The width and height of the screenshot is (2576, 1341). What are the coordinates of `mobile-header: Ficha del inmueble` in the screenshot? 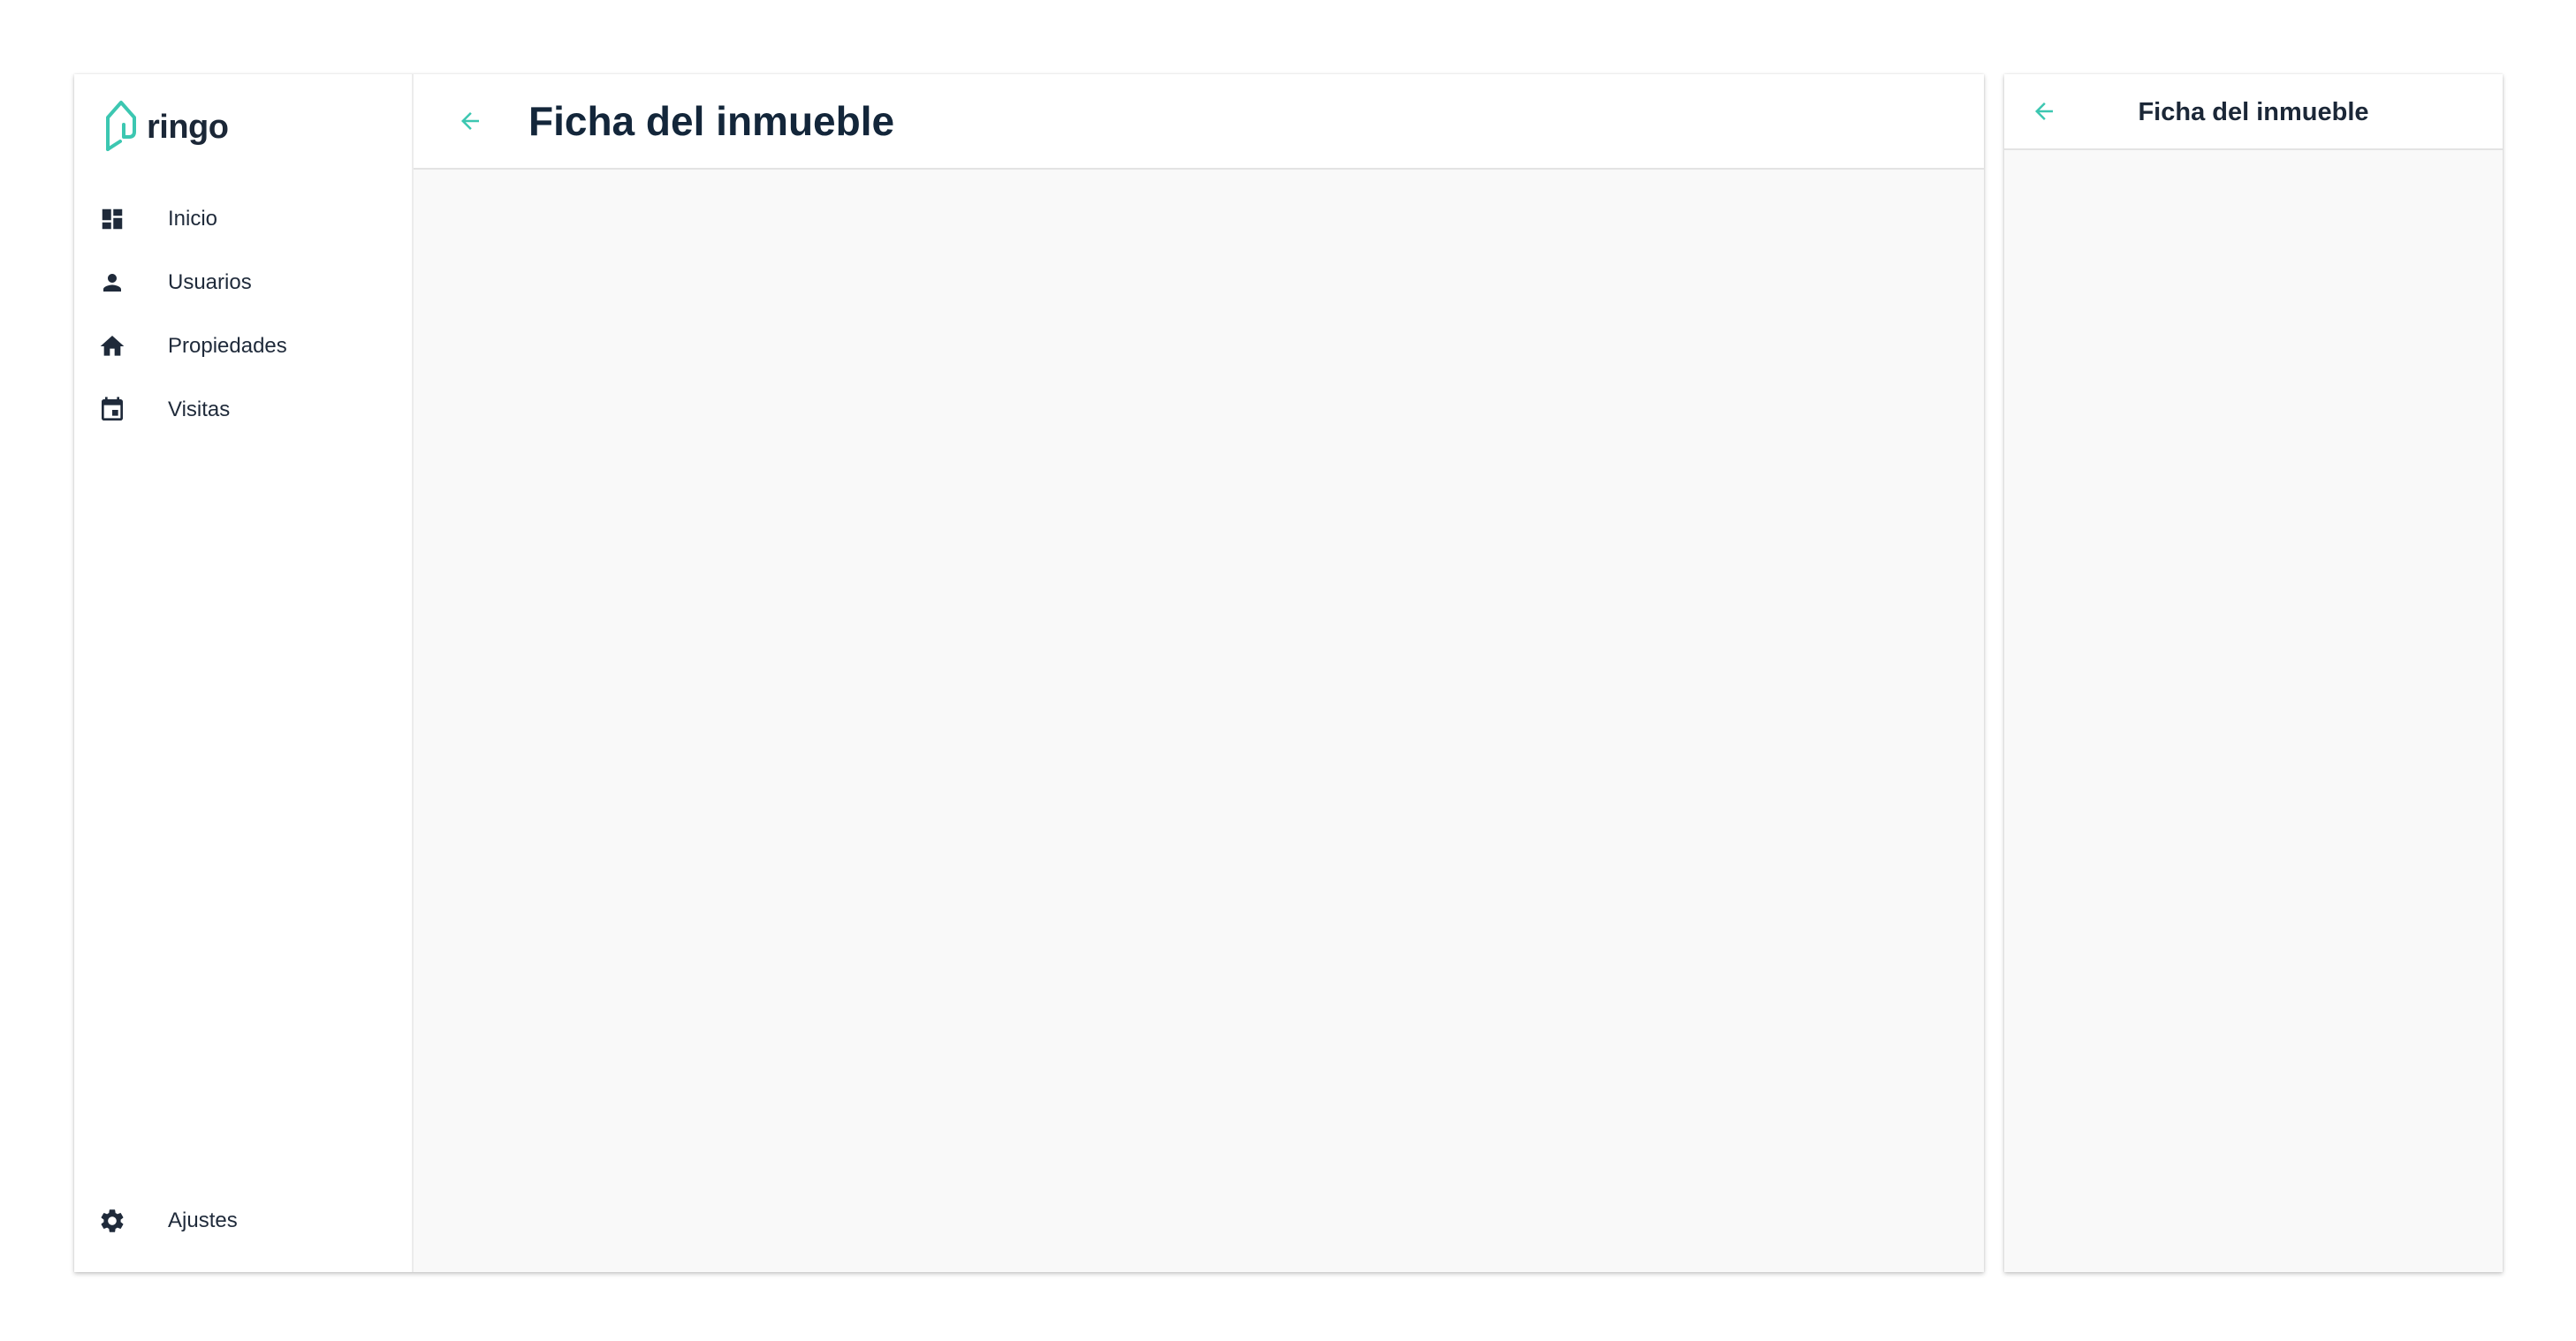 It's located at (2253, 112).